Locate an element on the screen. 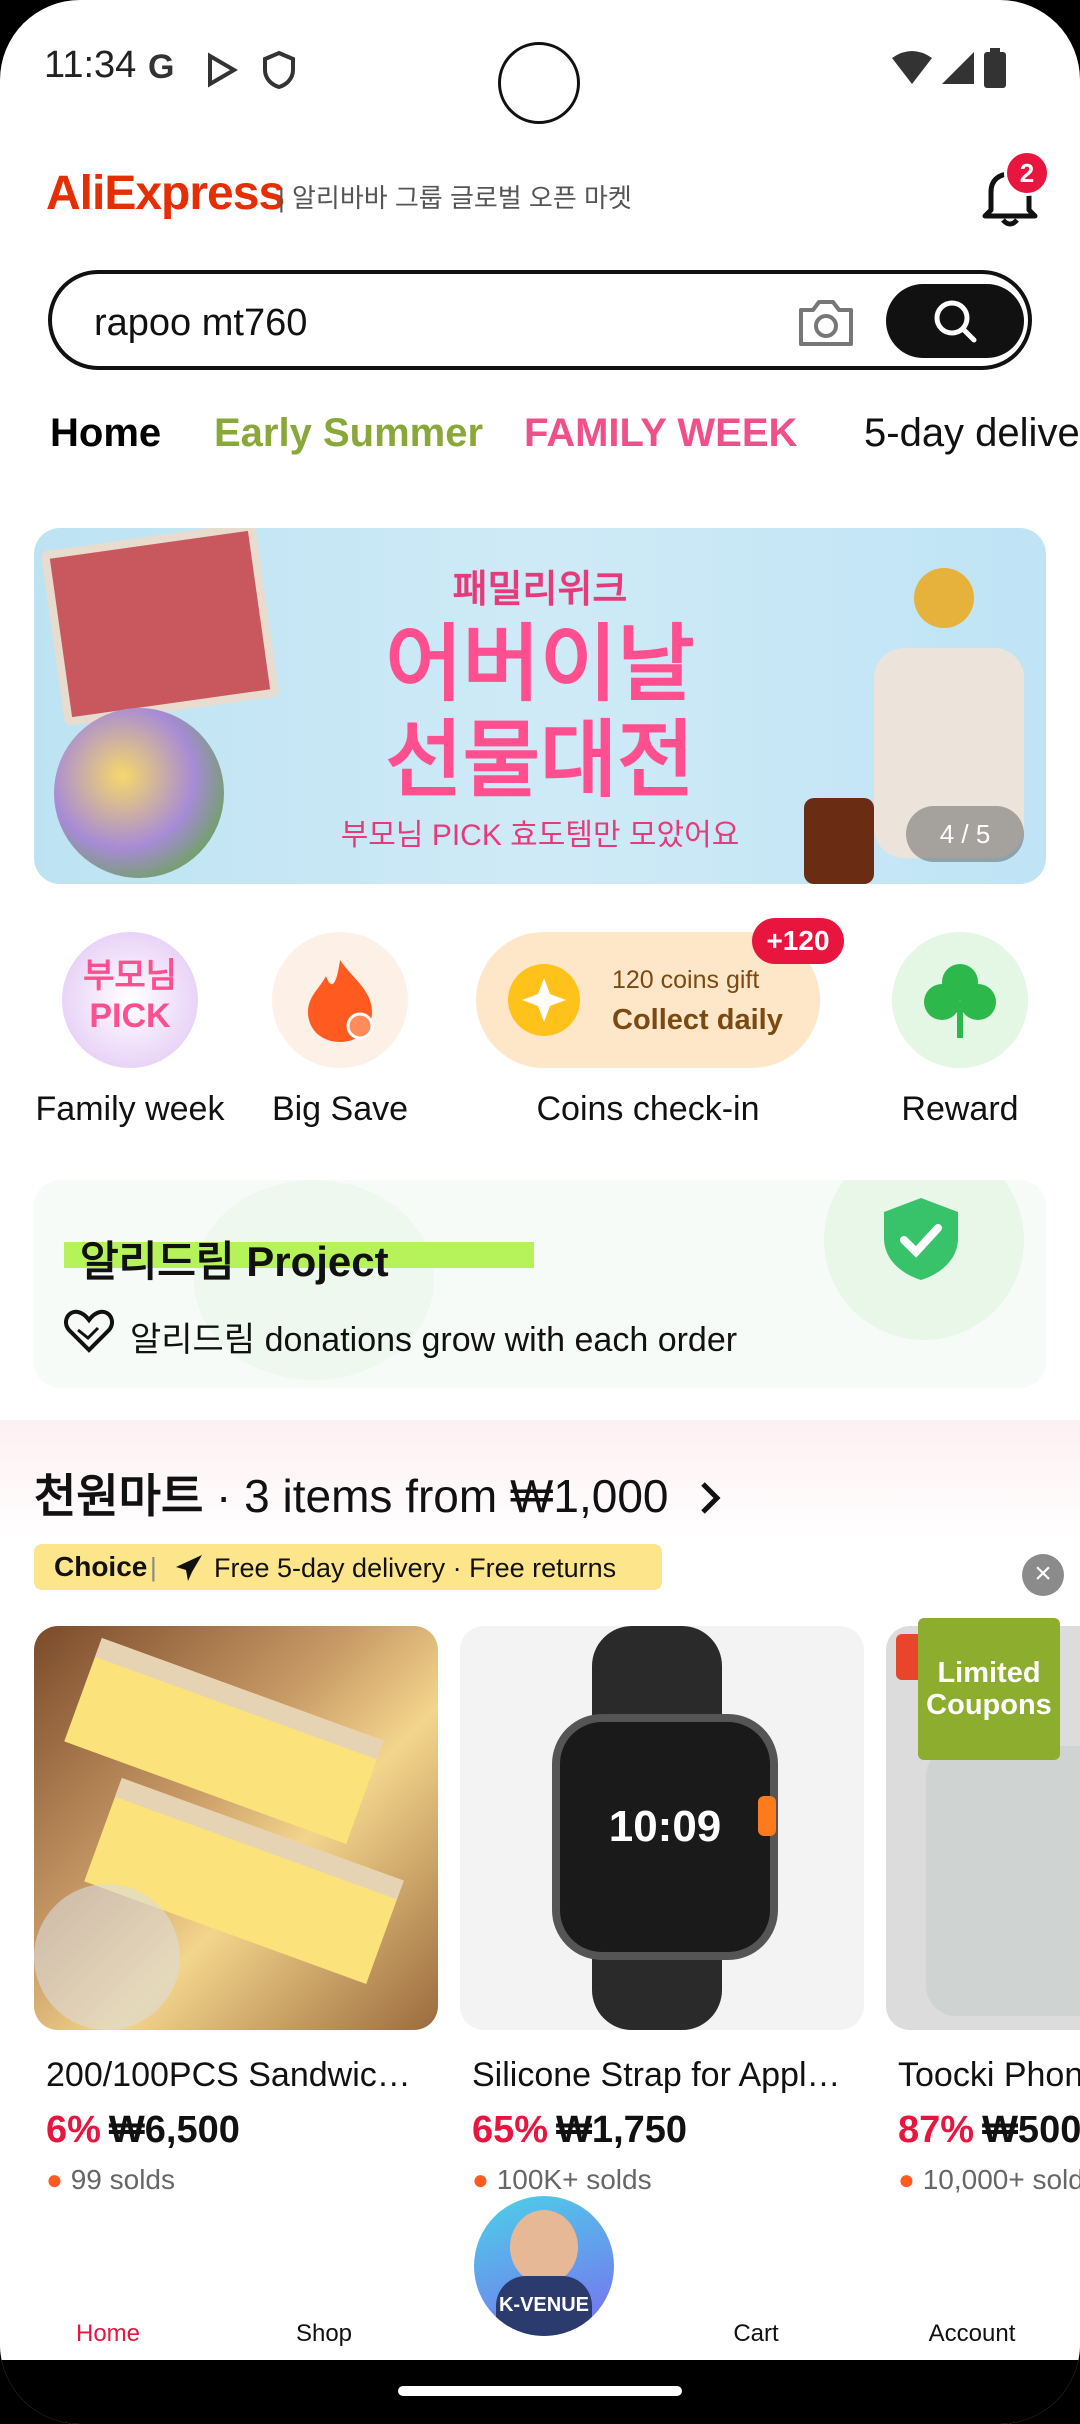 This screenshot has height=2424, width=1080. heart-handshake-icon is located at coordinates (89, 1331).